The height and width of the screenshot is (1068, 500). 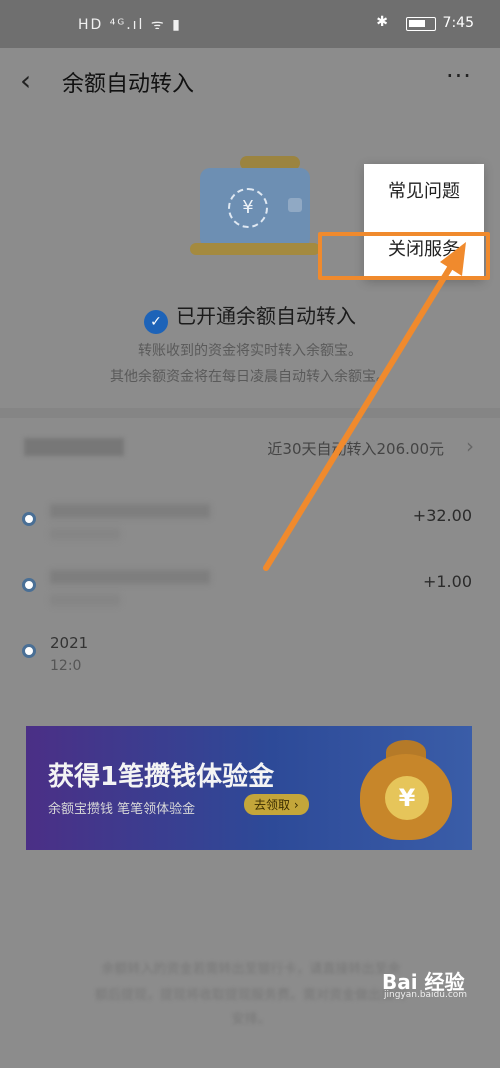 I want to click on wallet-clasp, so click(x=295, y=205).